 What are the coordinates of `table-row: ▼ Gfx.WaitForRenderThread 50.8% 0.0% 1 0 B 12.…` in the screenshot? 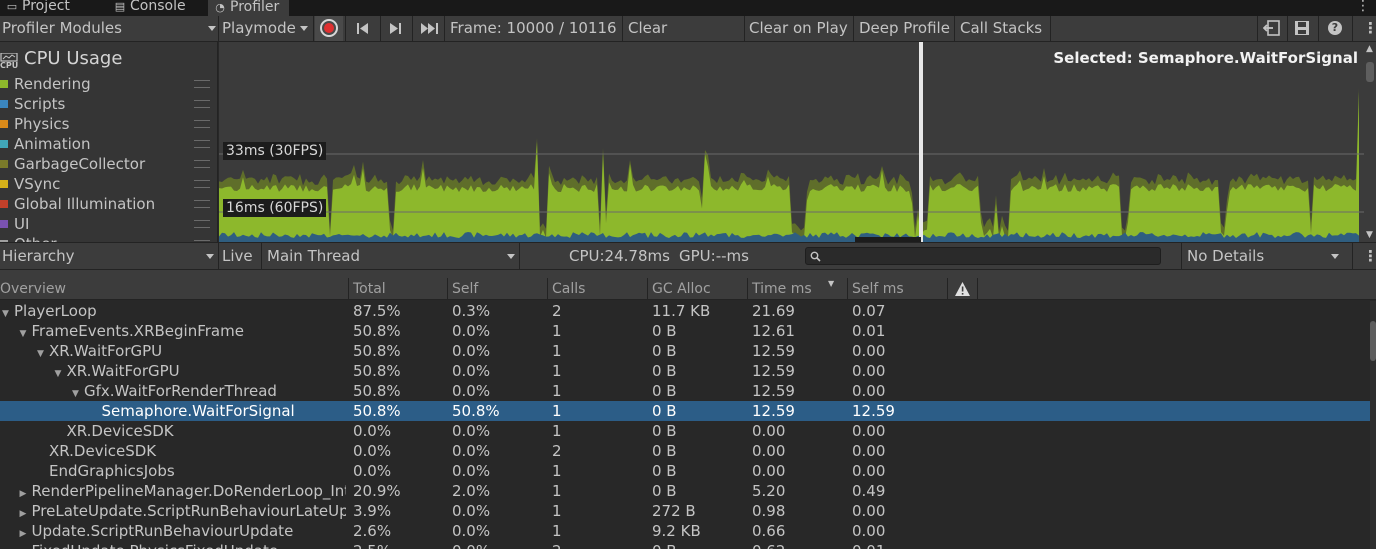 It's located at (685, 391).